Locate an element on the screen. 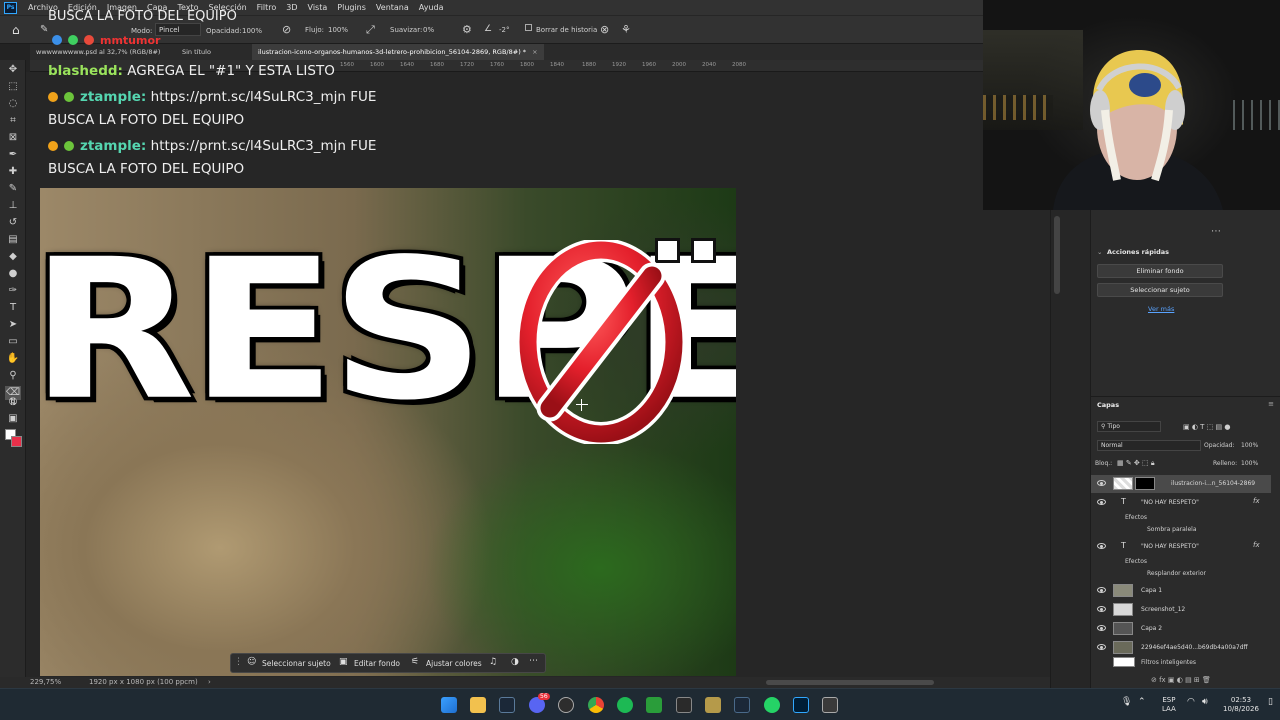  layer-opacity-value: 100% is located at coordinates (1249, 445).